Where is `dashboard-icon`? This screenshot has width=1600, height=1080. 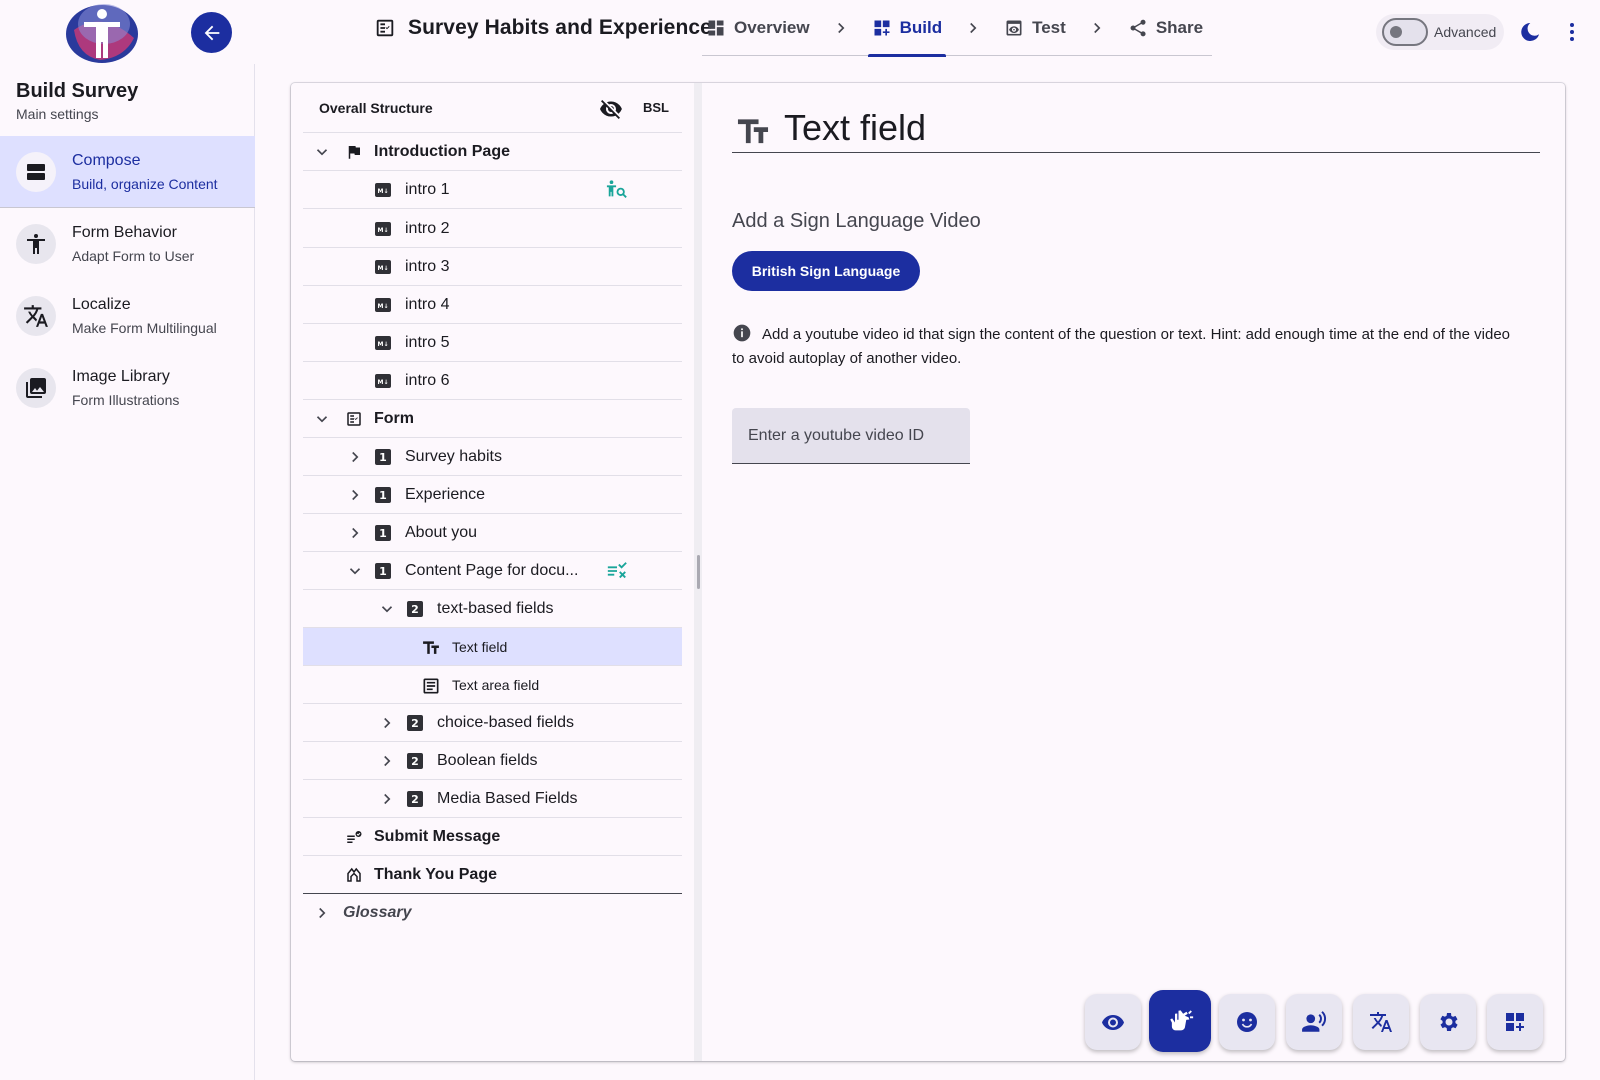 dashboard-icon is located at coordinates (716, 27).